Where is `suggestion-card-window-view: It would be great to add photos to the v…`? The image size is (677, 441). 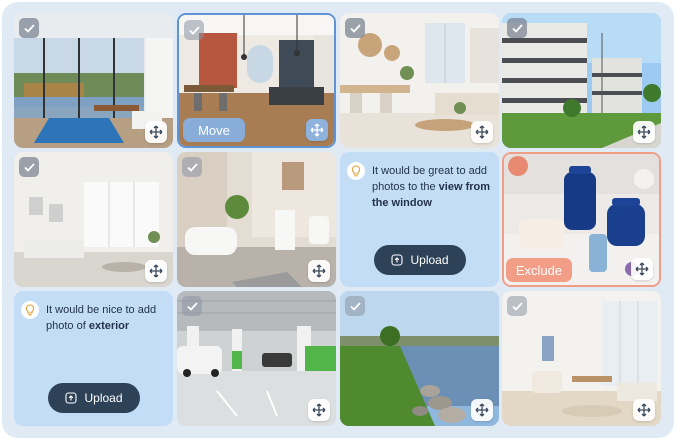
suggestion-card-window-view: It would be great to add photos to the v… is located at coordinates (419, 219).